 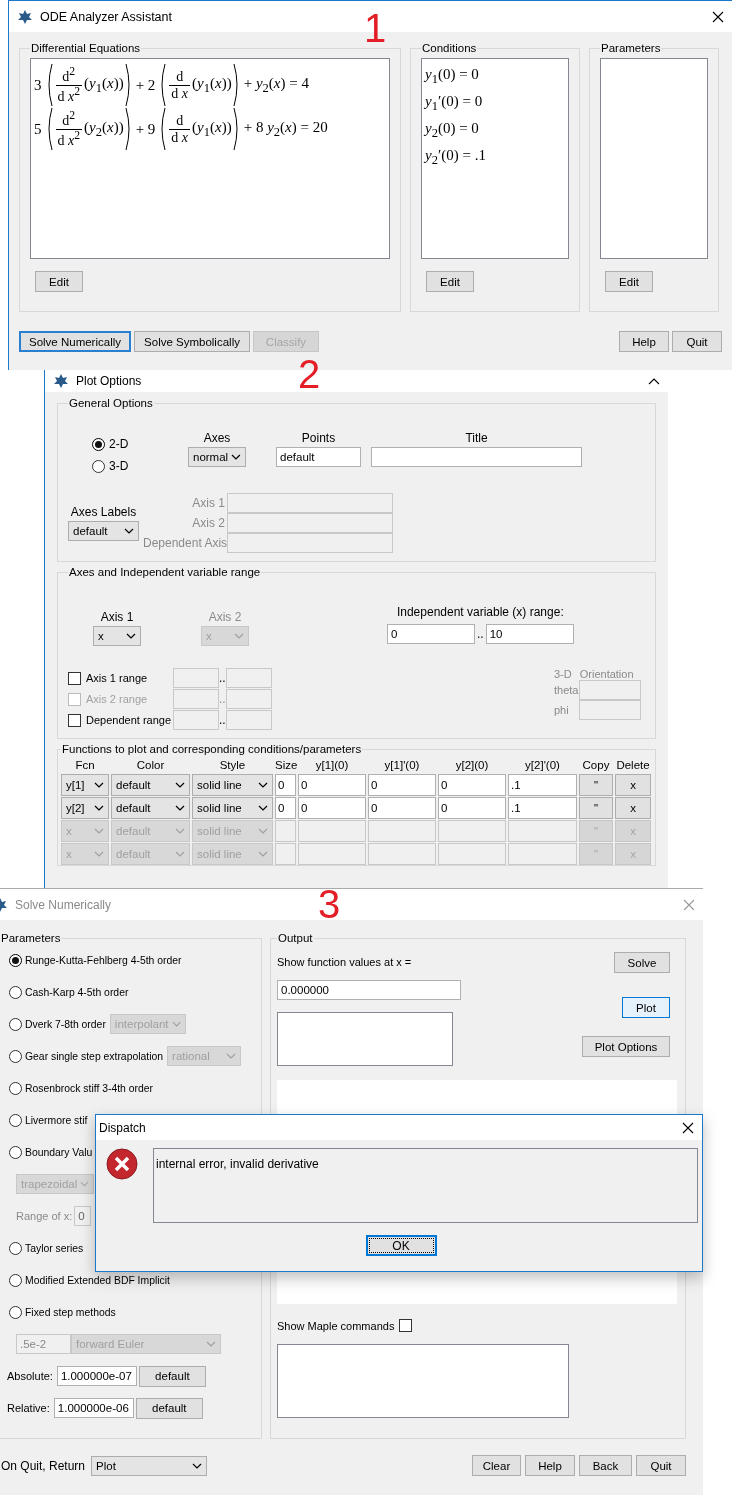 What do you see at coordinates (149, 1465) in the screenshot?
I see `dropdown: Plot` at bounding box center [149, 1465].